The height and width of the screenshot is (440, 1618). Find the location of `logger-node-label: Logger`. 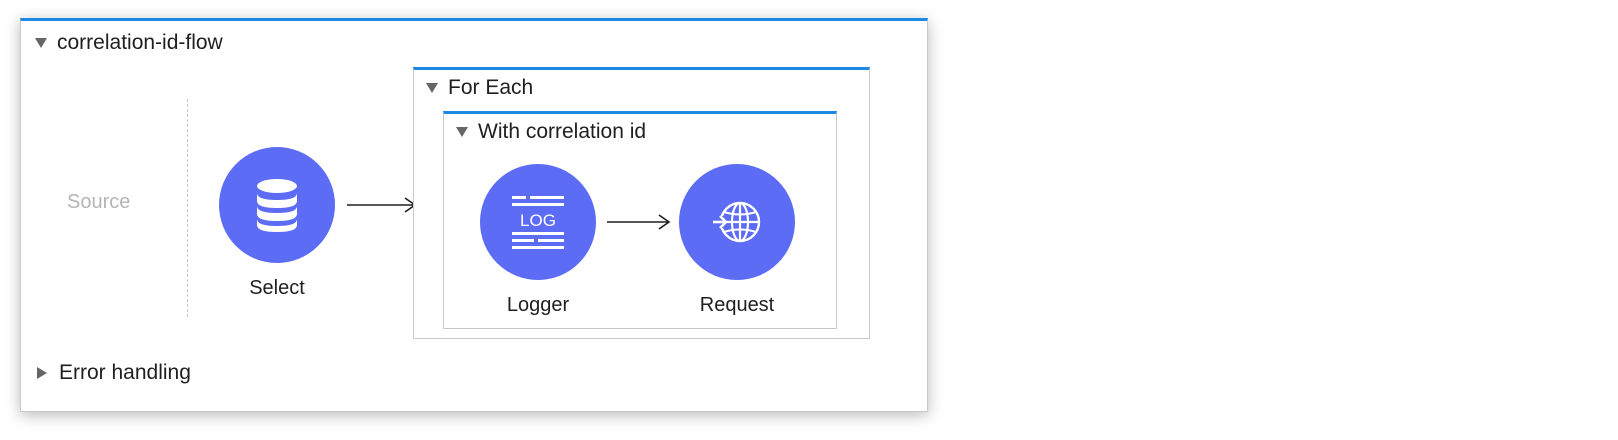

logger-node-label: Logger is located at coordinates (538, 305).